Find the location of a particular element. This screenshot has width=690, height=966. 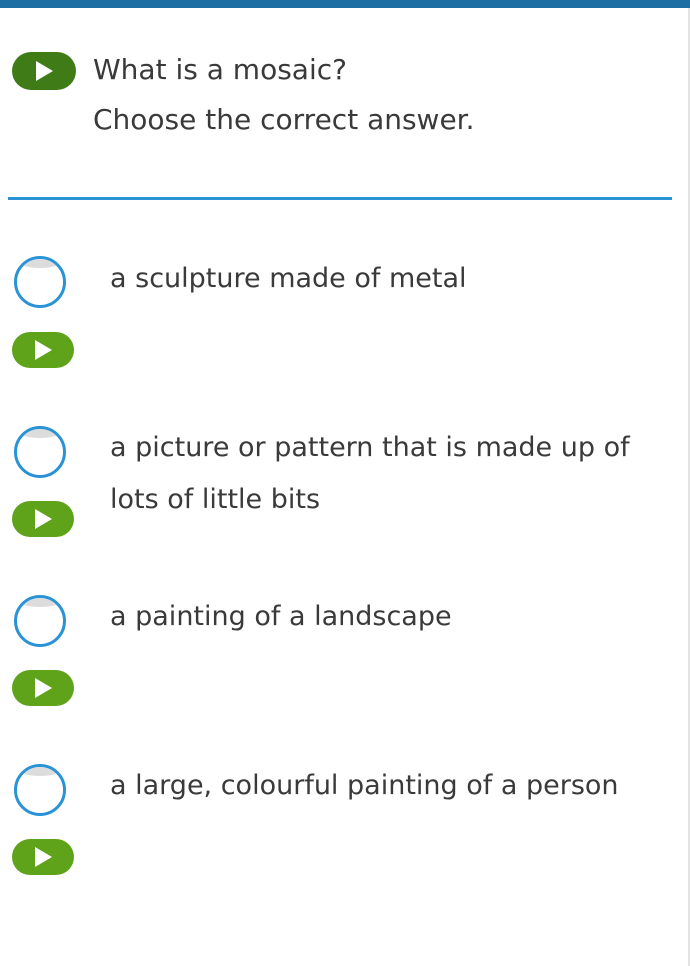

option-label: a large, colourful painting of a person is located at coordinates (380, 786).